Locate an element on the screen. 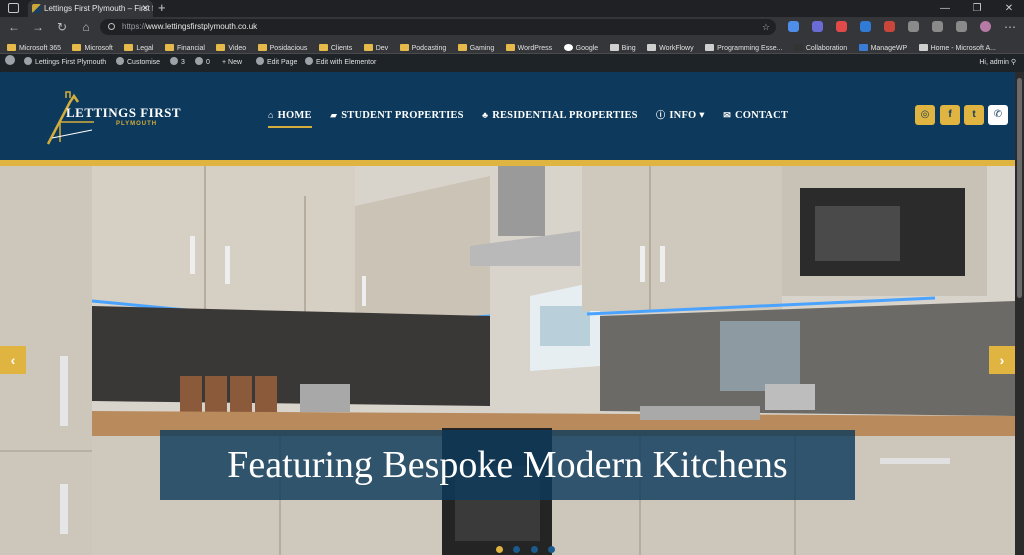 This screenshot has width=1024, height=555. admin-edit-page: Edit Page is located at coordinates (276, 63).